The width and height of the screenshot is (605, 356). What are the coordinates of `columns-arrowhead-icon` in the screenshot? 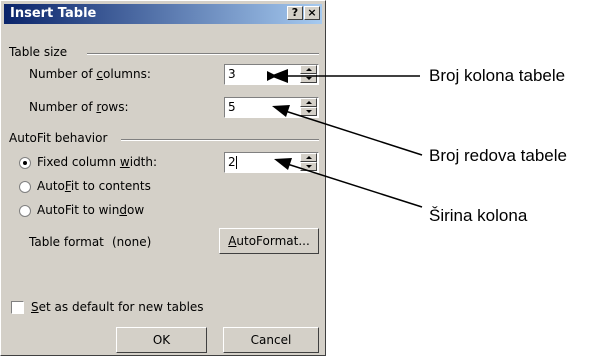 It's located at (279, 76).